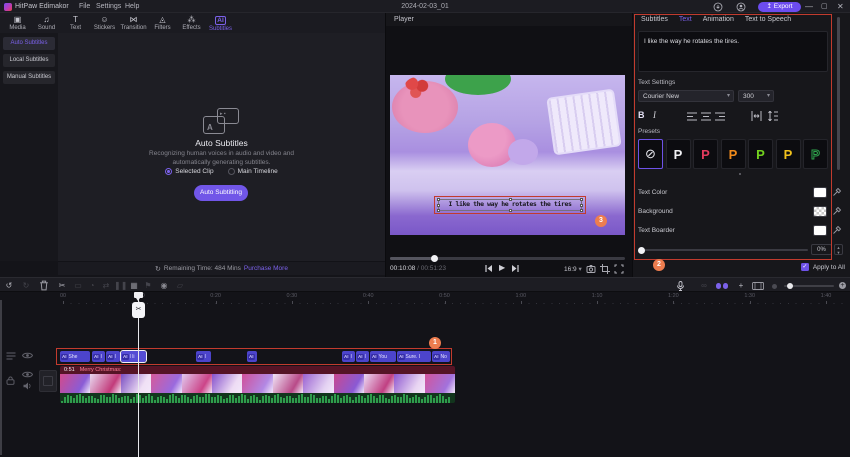 Image resolution: width=850 pixels, height=457 pixels. What do you see at coordinates (162, 22) in the screenshot?
I see `nav-item-filters: ◬ Filters` at bounding box center [162, 22].